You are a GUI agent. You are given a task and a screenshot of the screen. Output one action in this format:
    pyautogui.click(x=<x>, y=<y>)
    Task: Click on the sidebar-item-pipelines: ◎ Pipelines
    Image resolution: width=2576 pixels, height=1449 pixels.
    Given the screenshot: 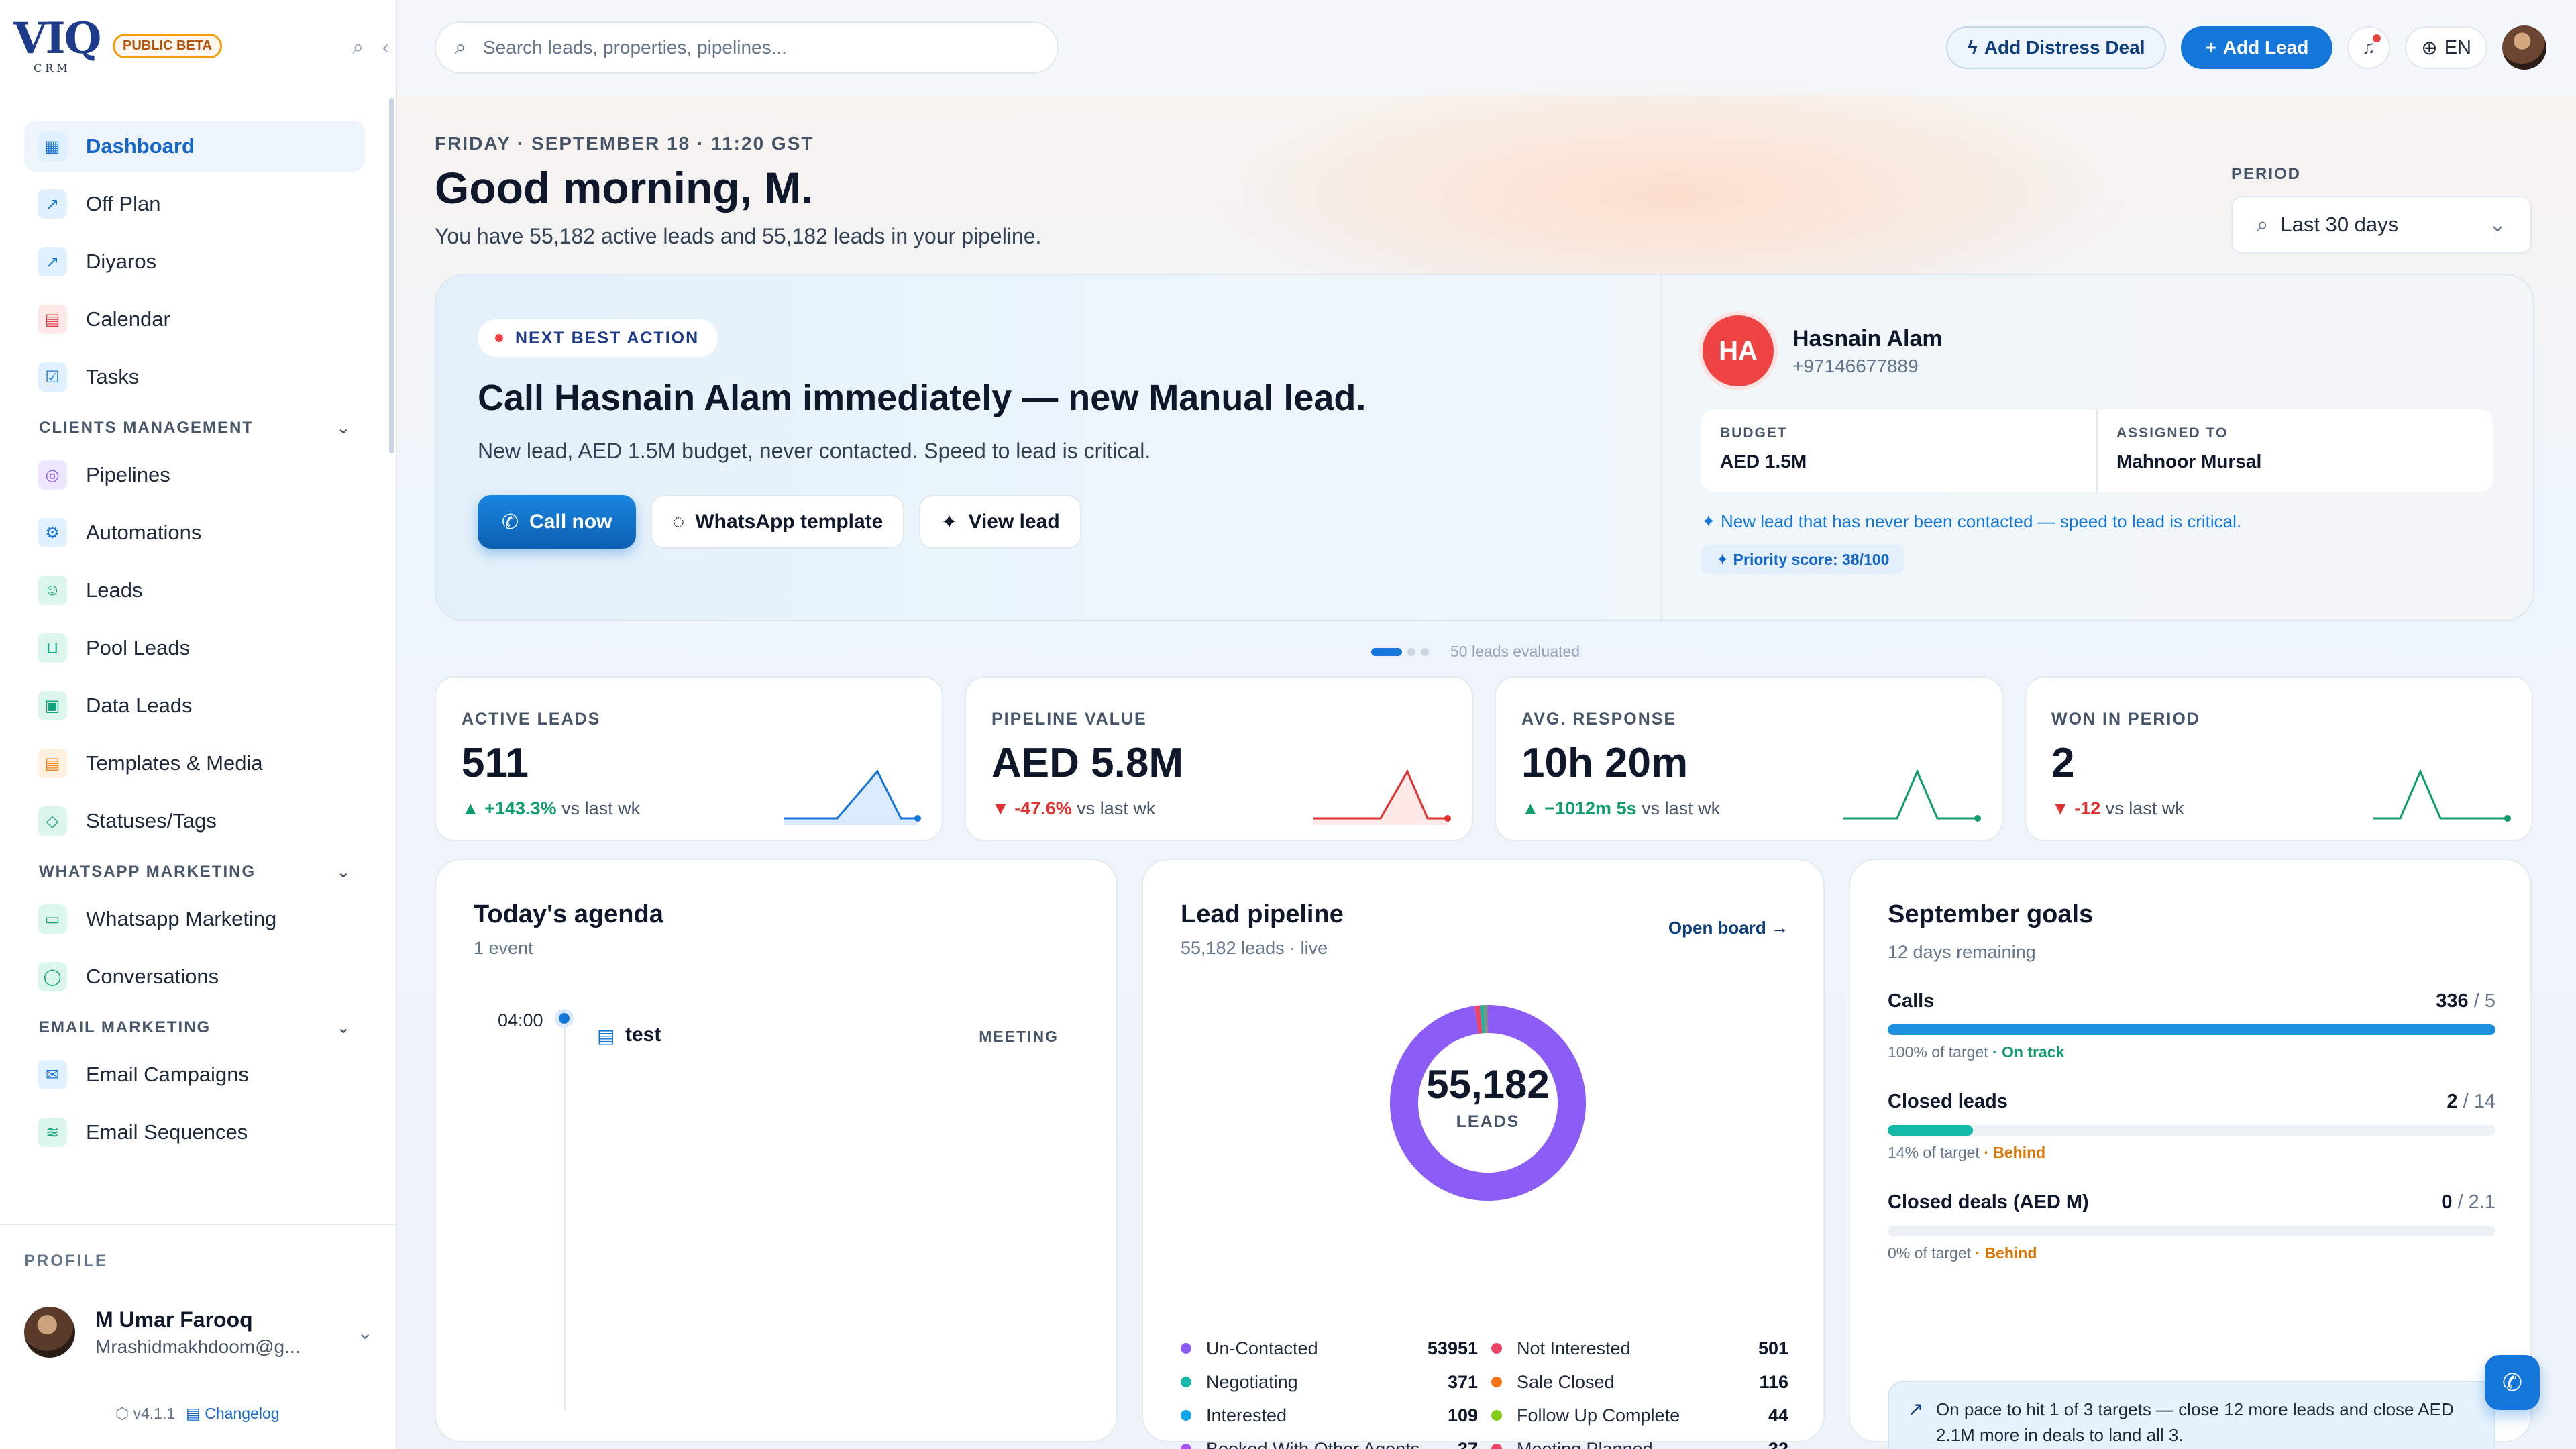 What is the action you would take?
    pyautogui.click(x=194, y=474)
    